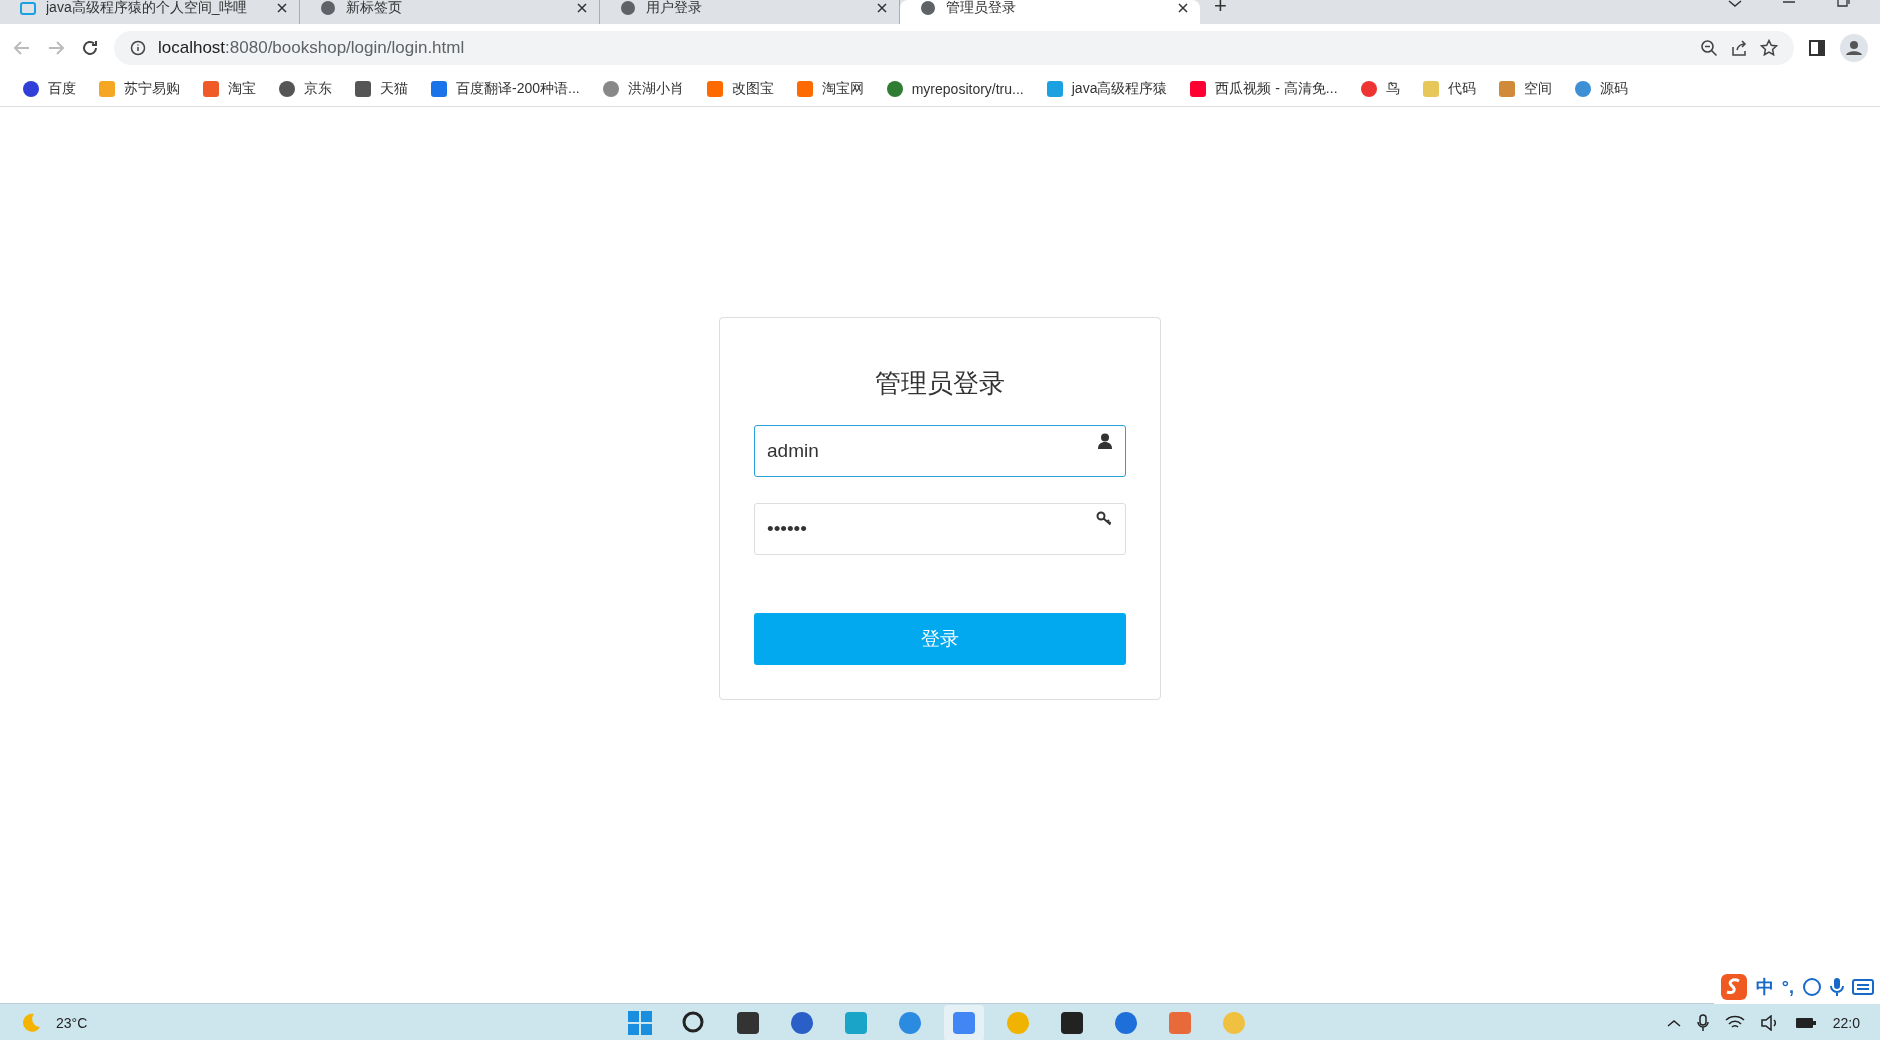 The width and height of the screenshot is (1880, 1040). What do you see at coordinates (642, 89) in the screenshot?
I see `bookmark: 洪湖小肖` at bounding box center [642, 89].